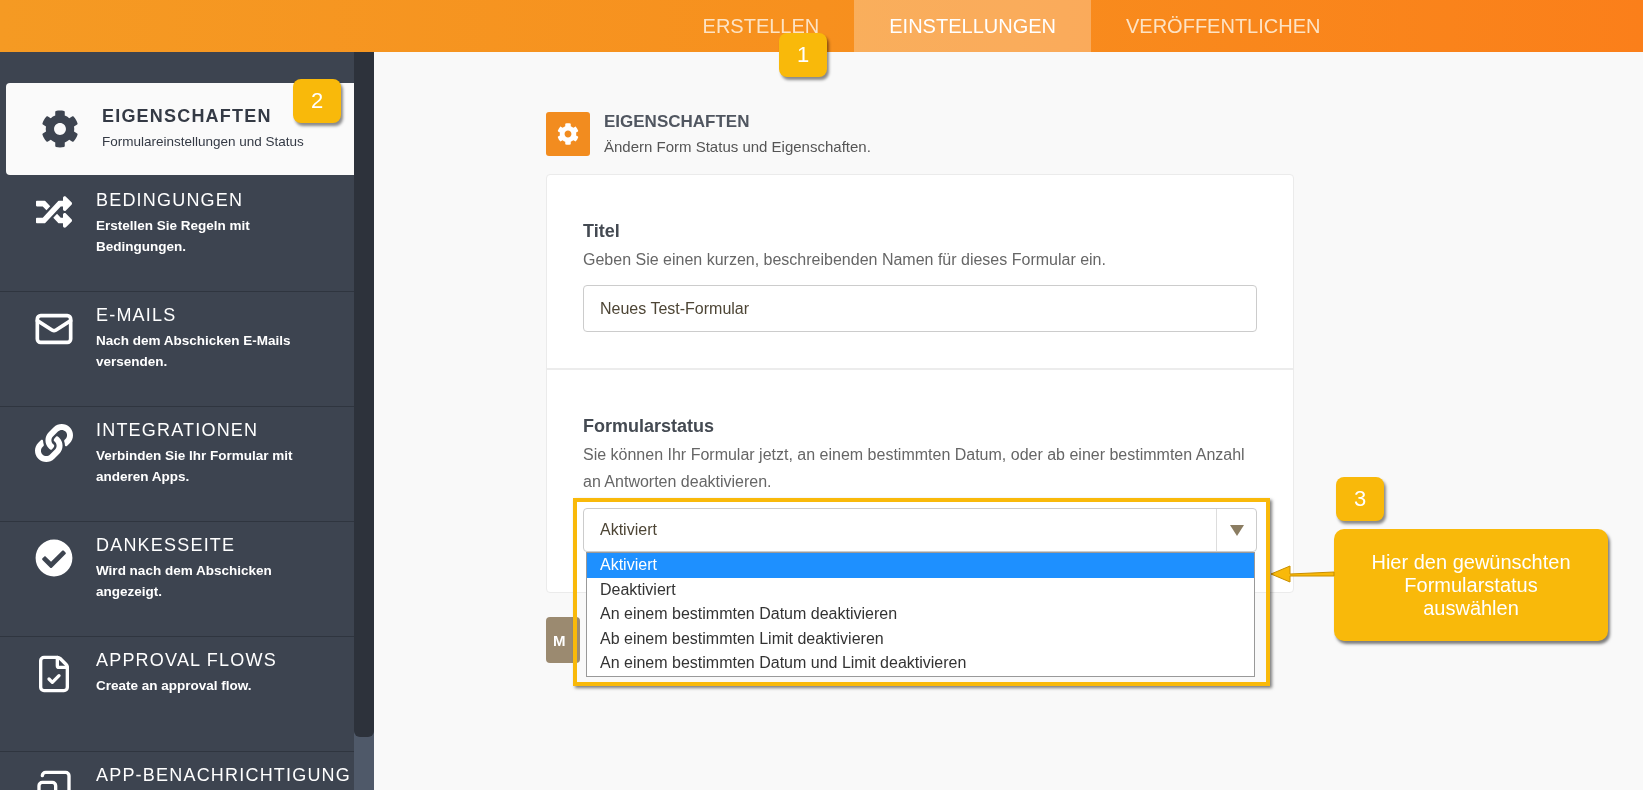 The height and width of the screenshot is (790, 1643). I want to click on section-subtitle: Ändern Form Status und Eigenschaften., so click(737, 146).